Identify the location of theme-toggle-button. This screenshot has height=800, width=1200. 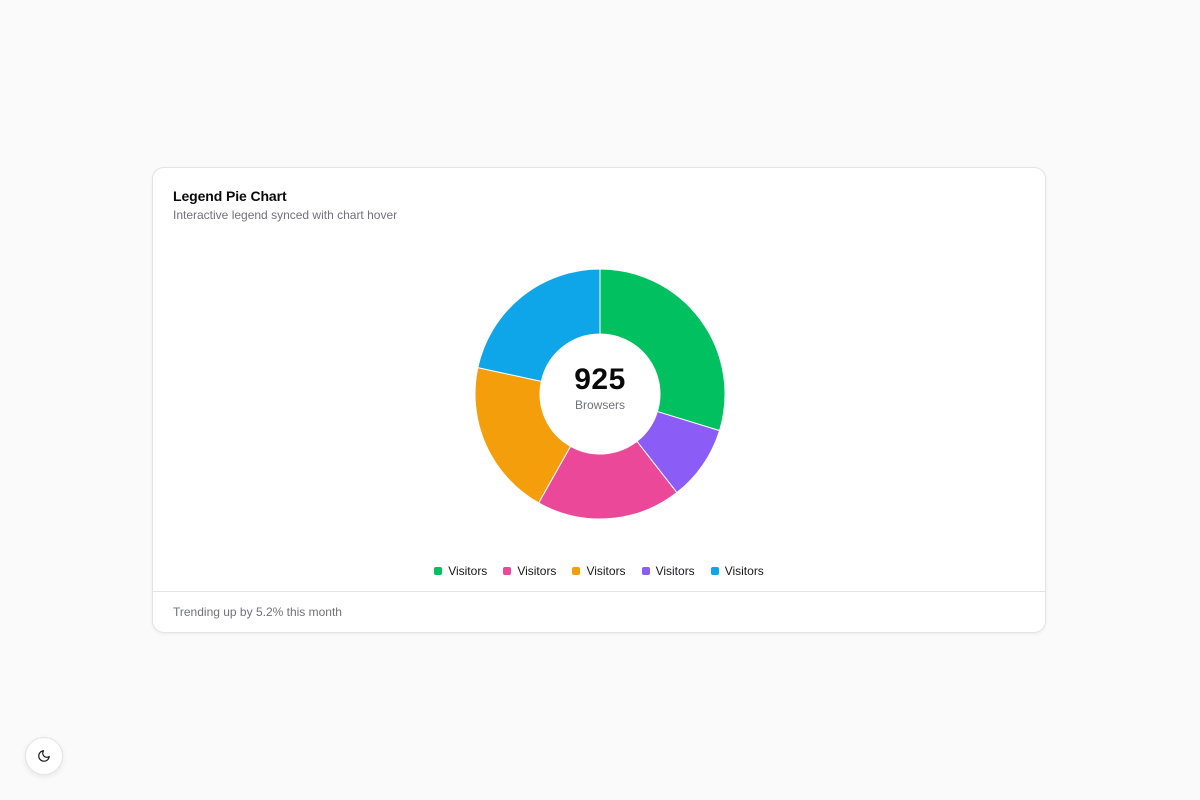
(44, 756).